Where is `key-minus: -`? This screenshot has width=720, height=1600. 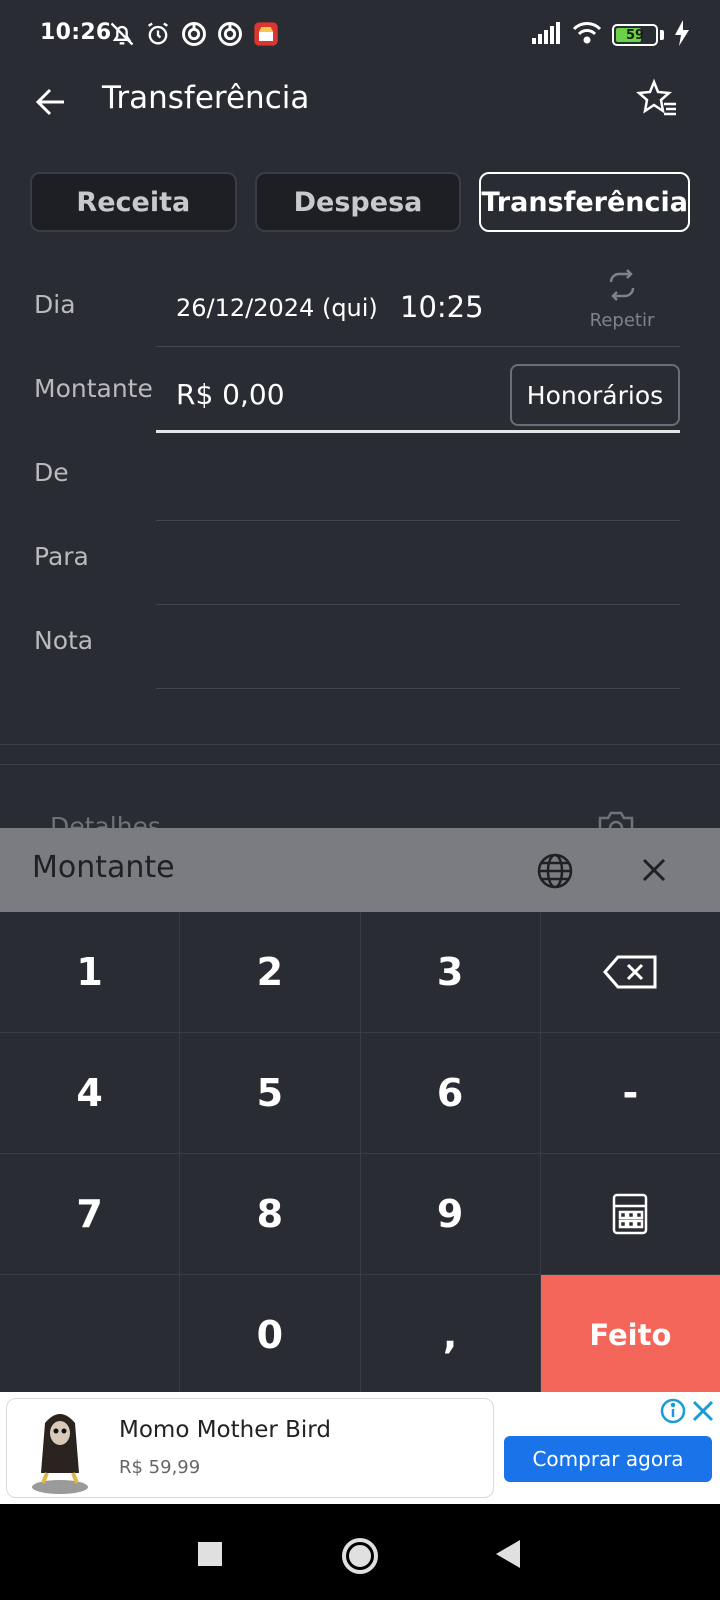
key-minus: - is located at coordinates (630, 1093).